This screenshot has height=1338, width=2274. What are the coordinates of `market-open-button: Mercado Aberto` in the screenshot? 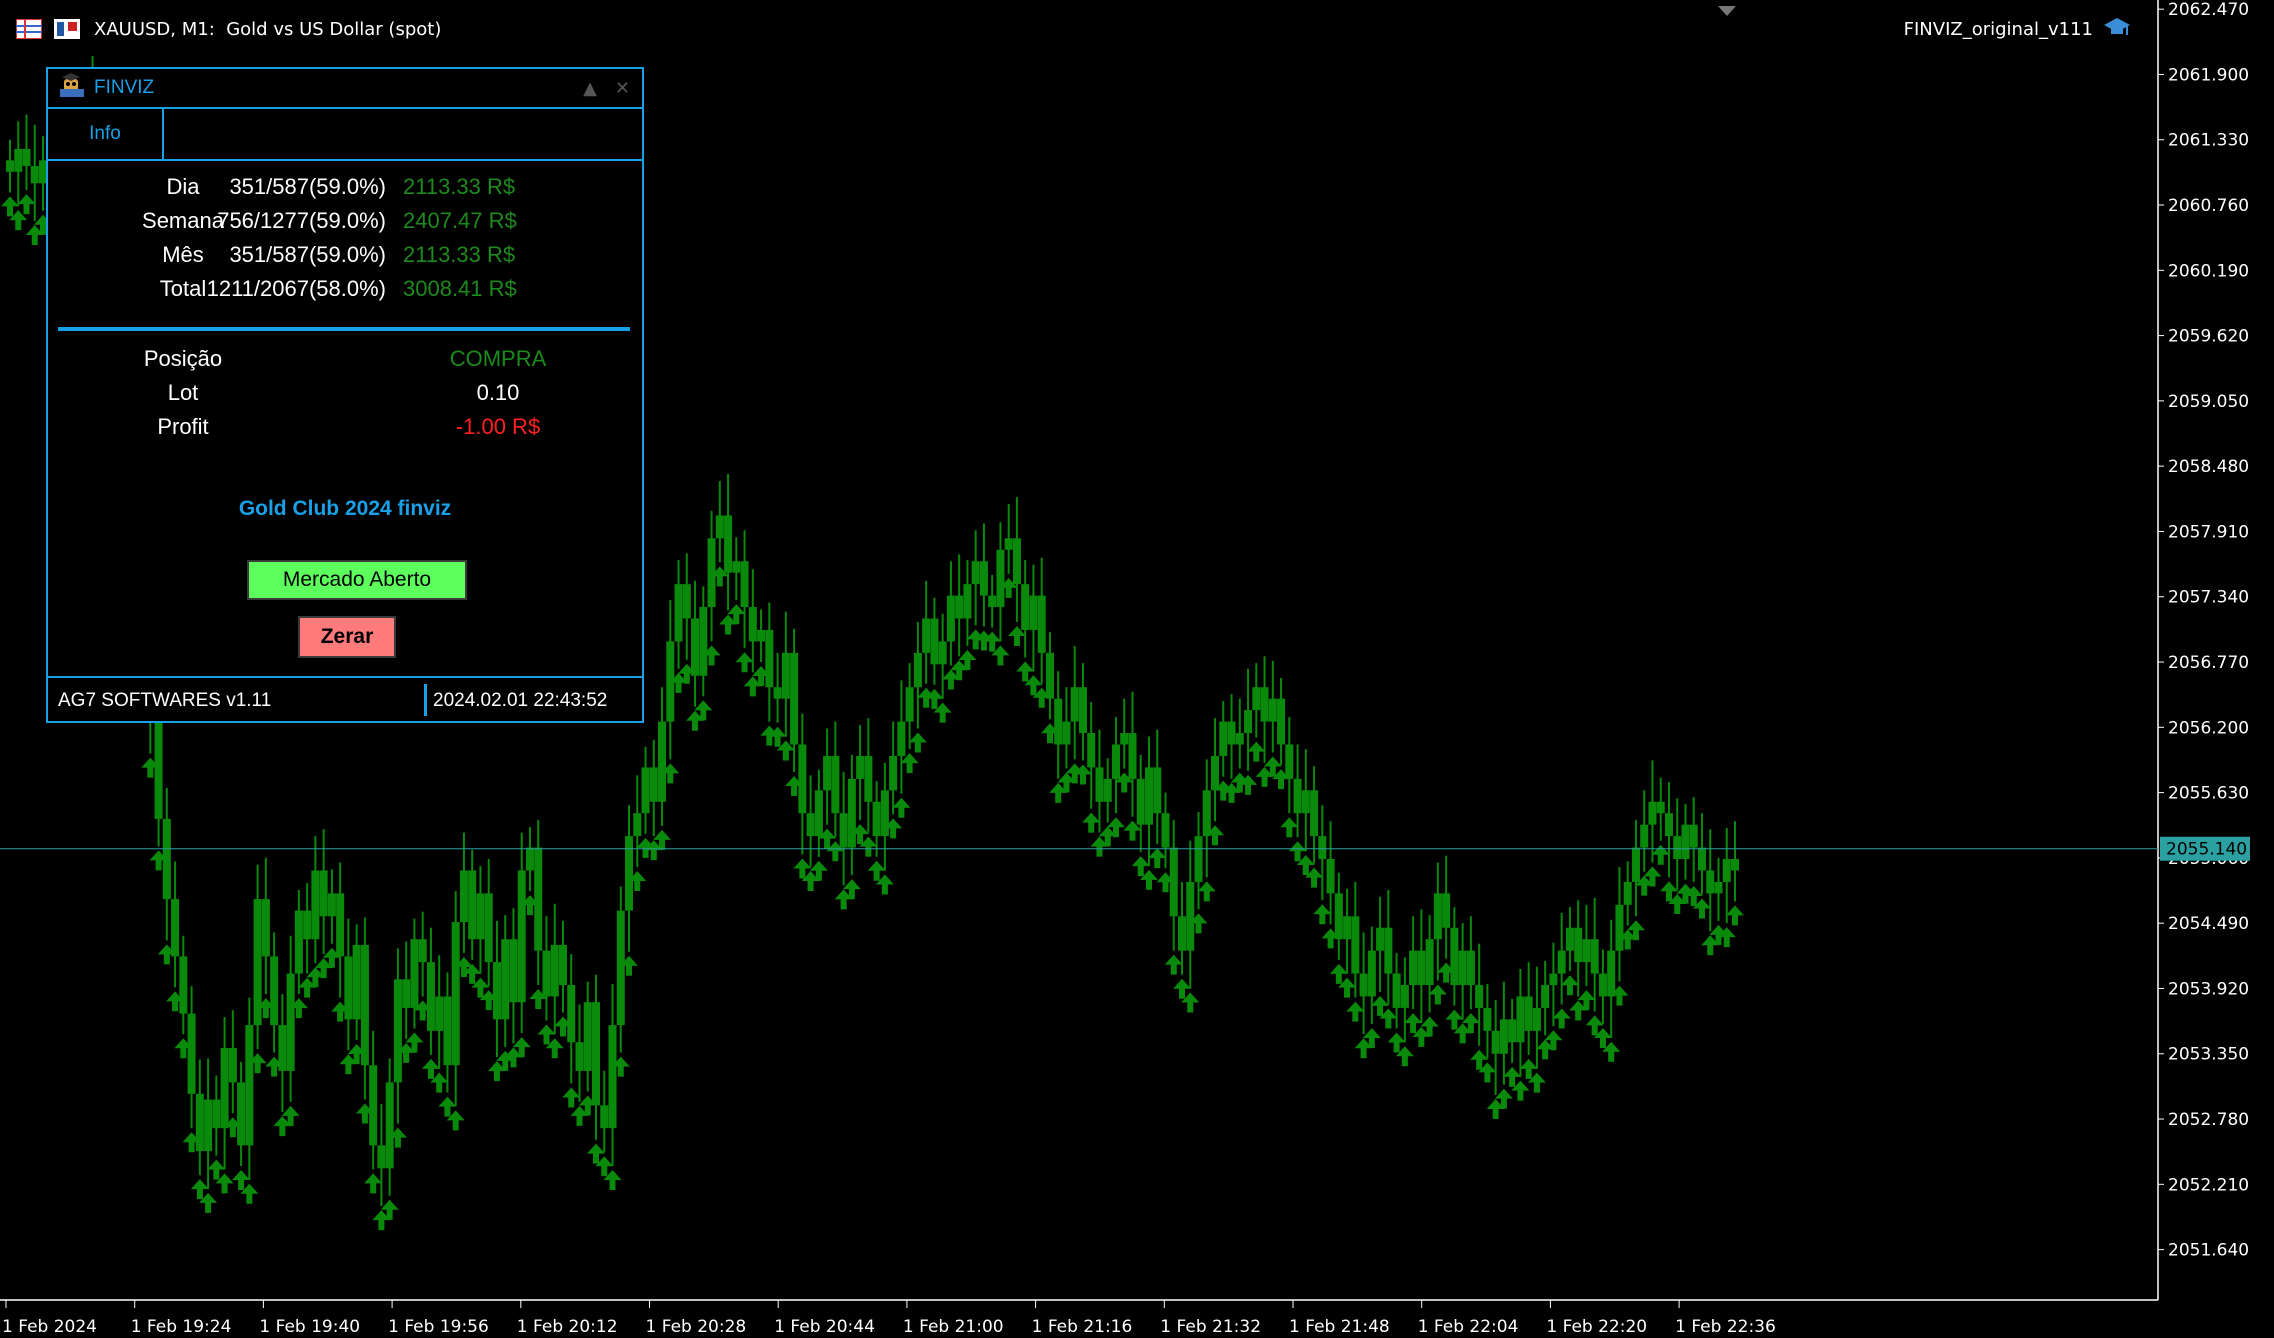 It's located at (357, 580).